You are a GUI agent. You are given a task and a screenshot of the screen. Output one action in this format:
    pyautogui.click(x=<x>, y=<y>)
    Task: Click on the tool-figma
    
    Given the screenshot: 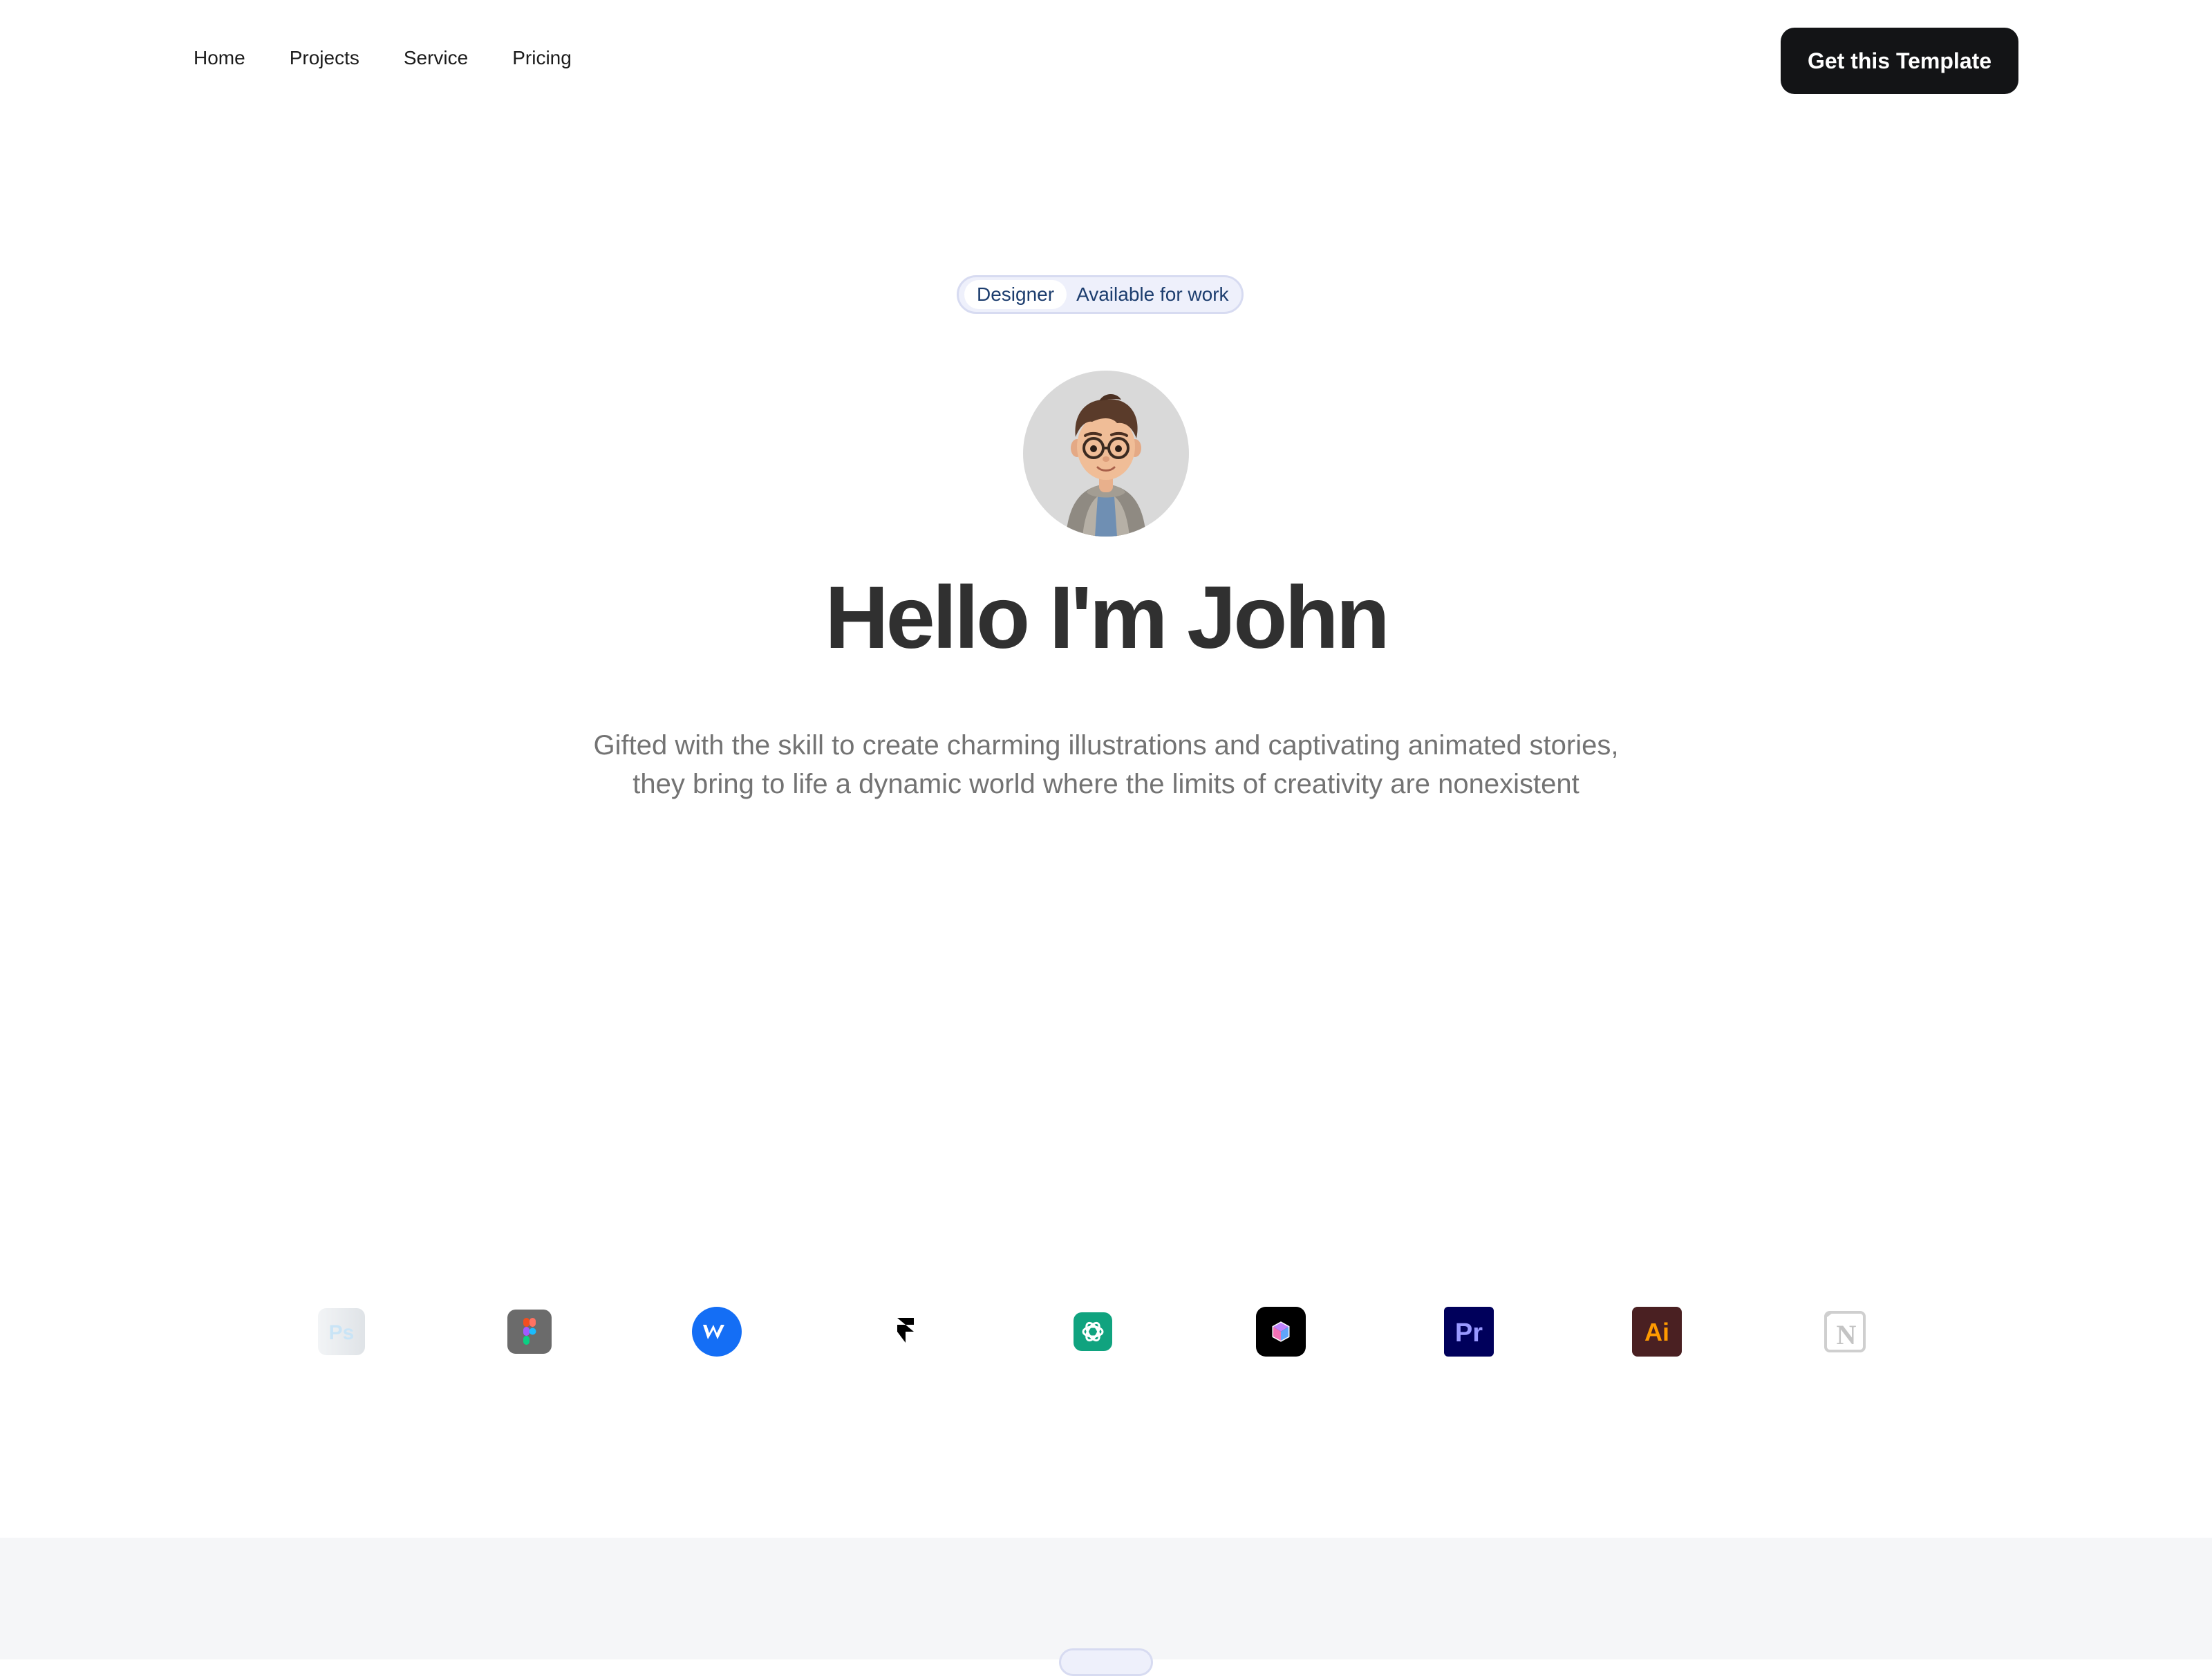 What is the action you would take?
    pyautogui.click(x=529, y=1331)
    